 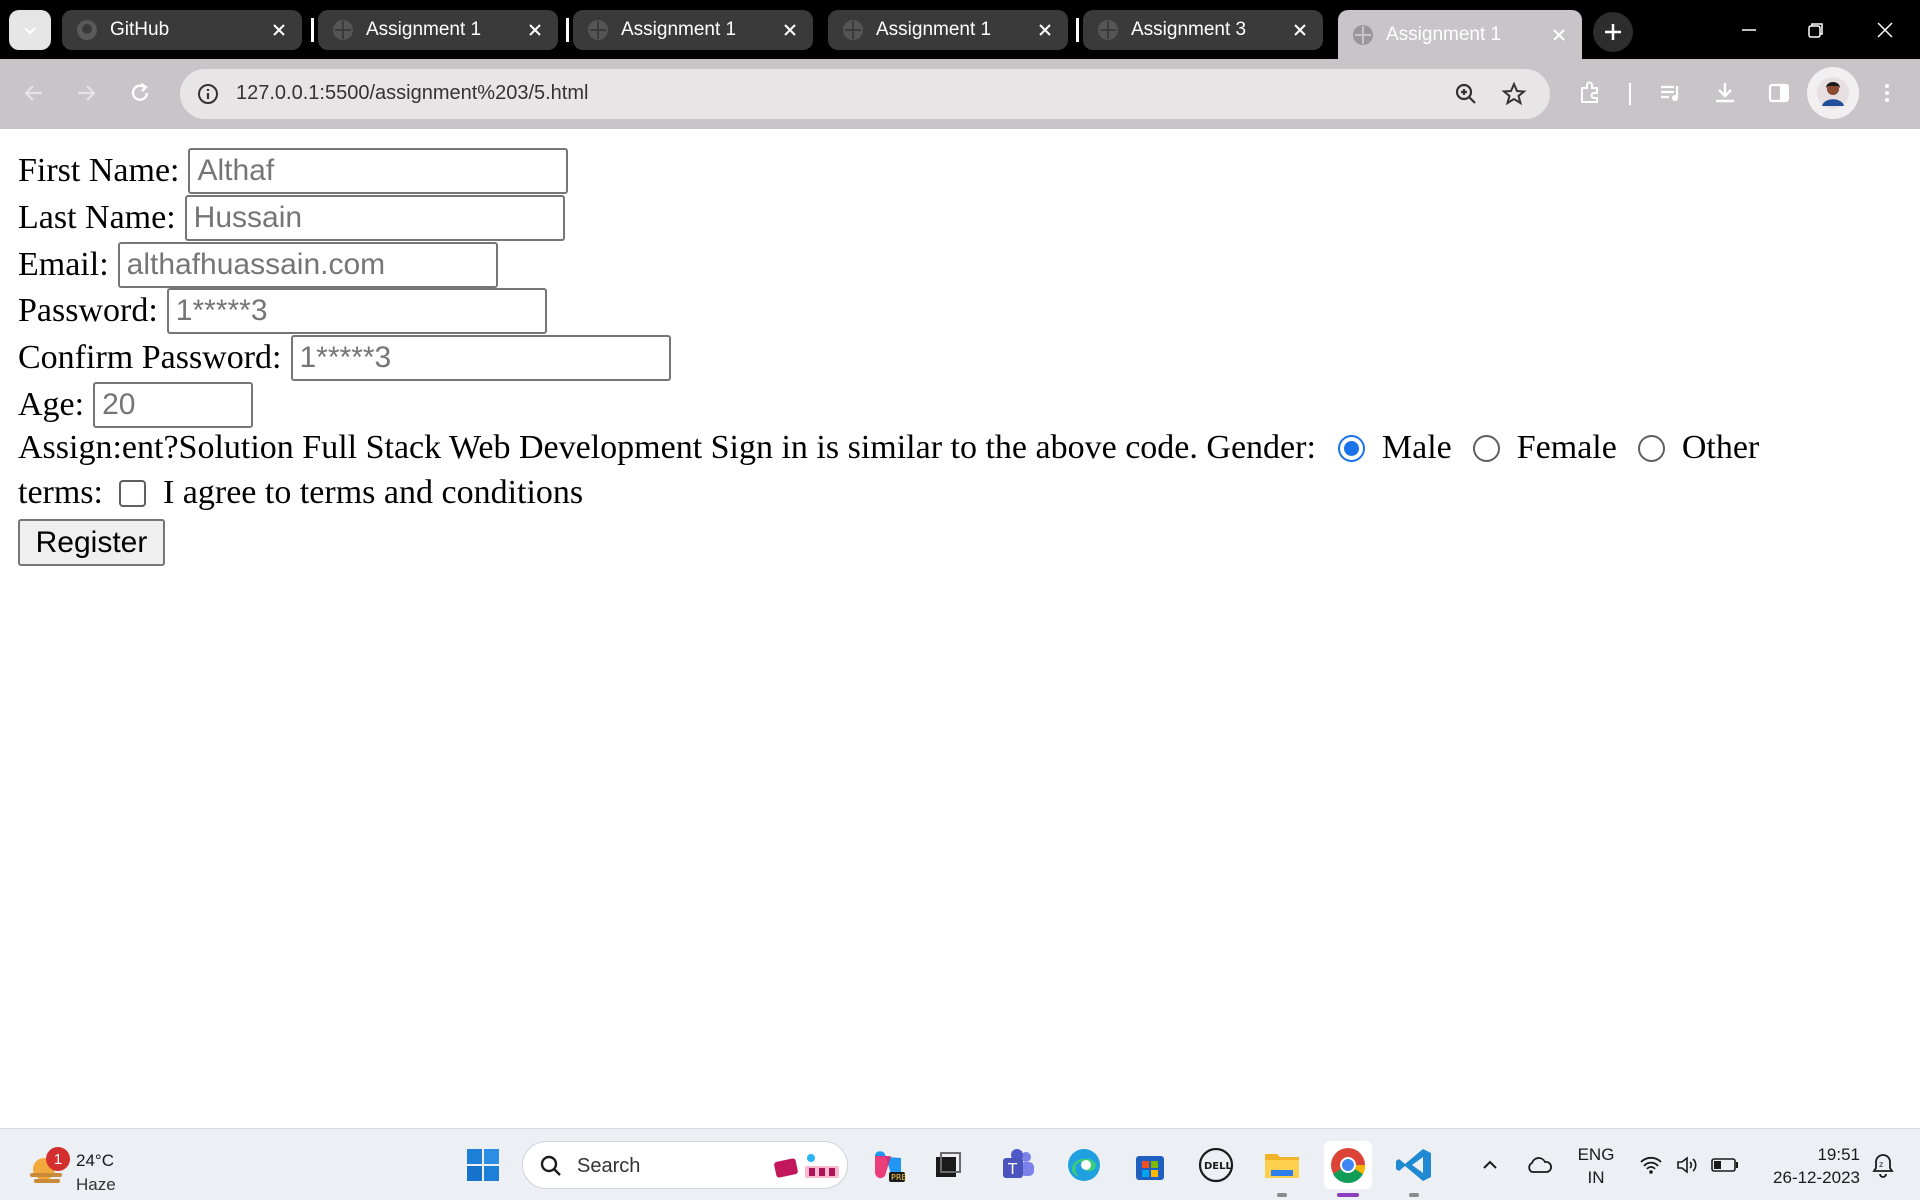 What do you see at coordinates (1590, 93) in the screenshot?
I see `extensions-button` at bounding box center [1590, 93].